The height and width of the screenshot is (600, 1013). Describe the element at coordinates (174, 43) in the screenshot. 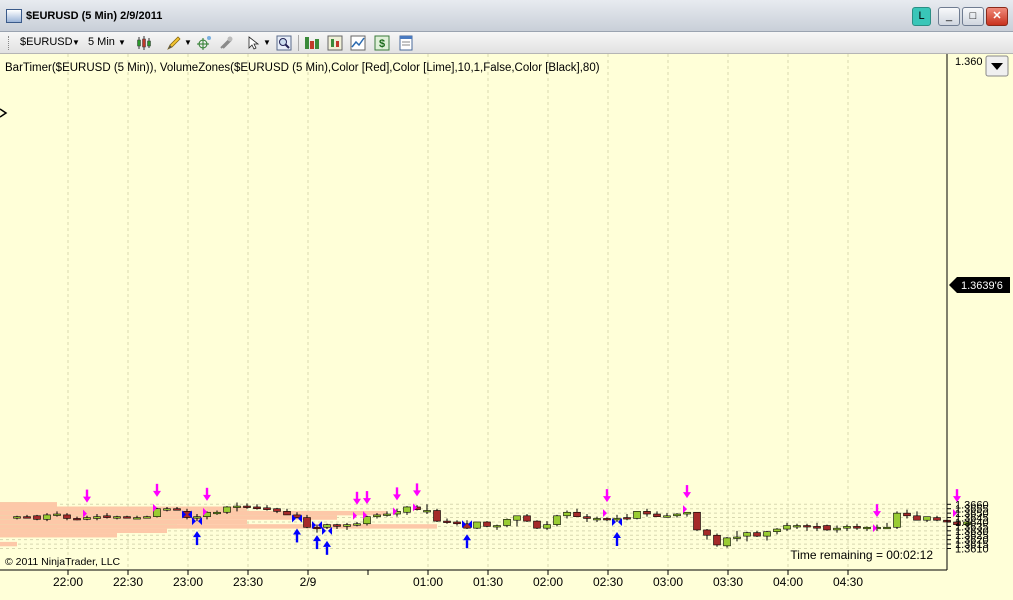

I see `pencil-icon` at that location.